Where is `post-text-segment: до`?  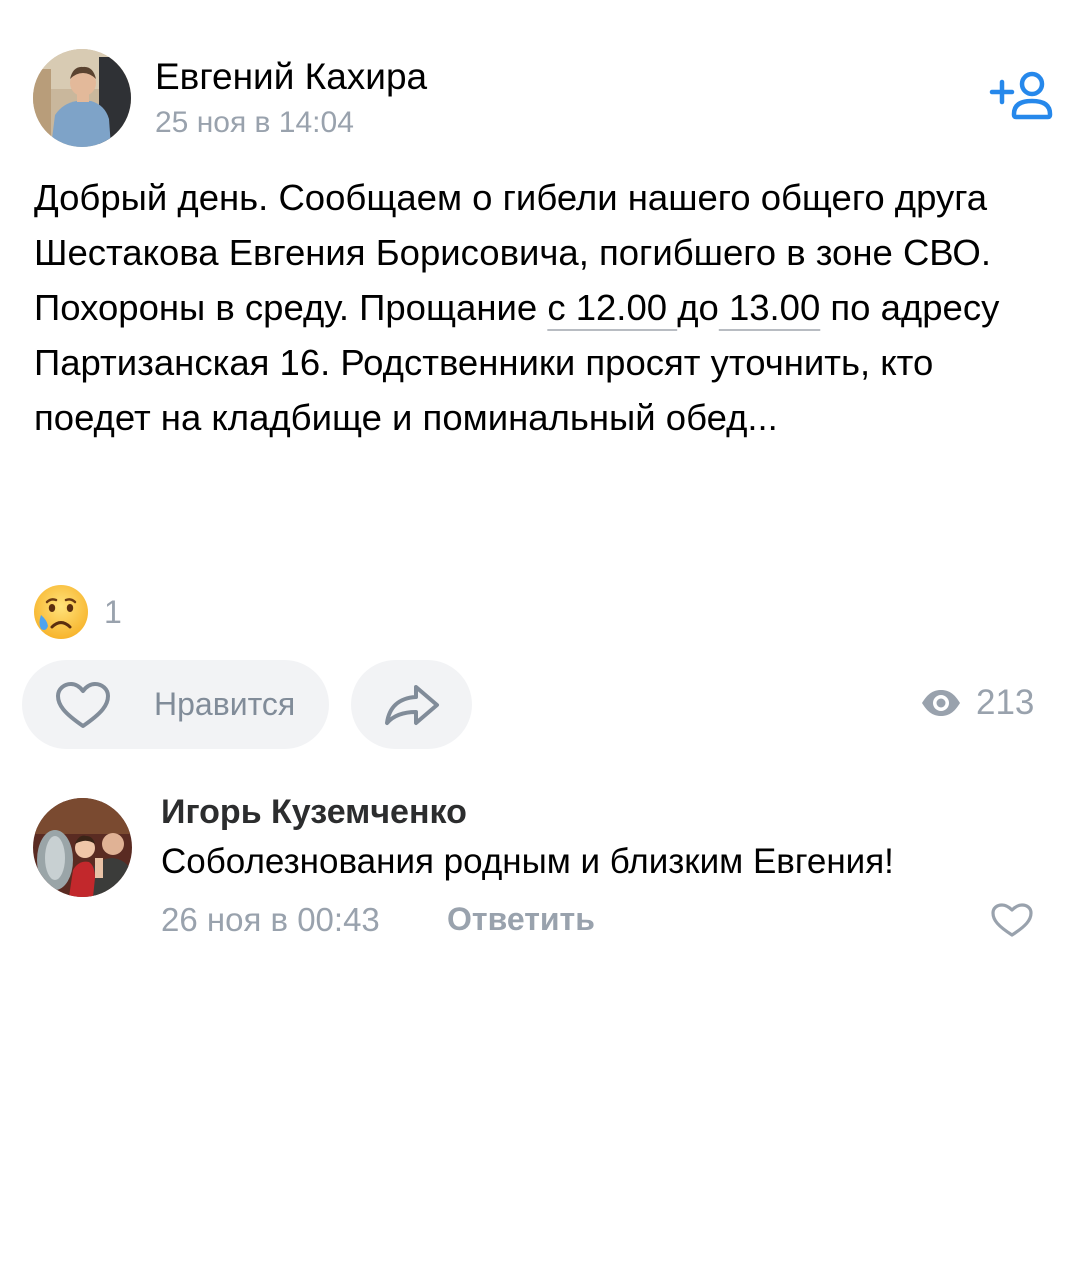
post-text-segment: до is located at coordinates (698, 307).